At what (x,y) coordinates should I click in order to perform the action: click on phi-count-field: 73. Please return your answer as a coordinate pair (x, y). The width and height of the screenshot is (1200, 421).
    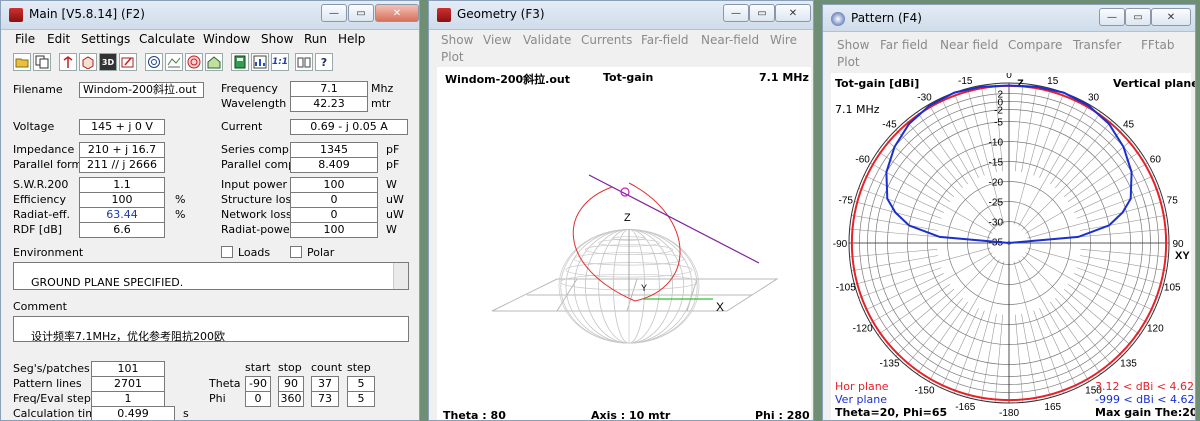
    Looking at the image, I should click on (325, 399).